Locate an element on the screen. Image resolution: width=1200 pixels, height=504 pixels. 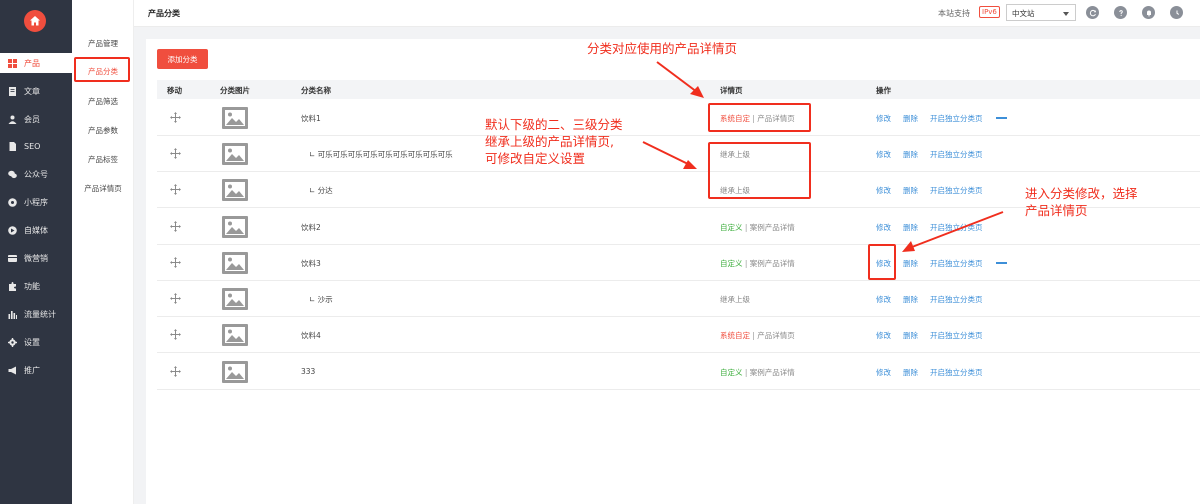
sidebar-item-5: 小程序 is located at coordinates (36, 202).